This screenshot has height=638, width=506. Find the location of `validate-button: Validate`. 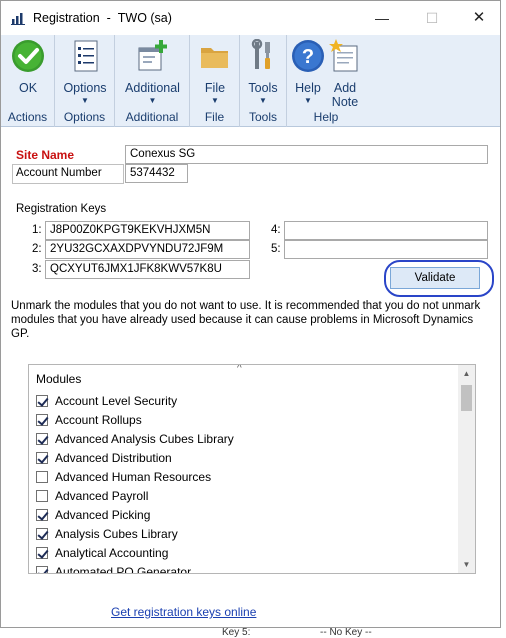

validate-button: Validate is located at coordinates (435, 278).